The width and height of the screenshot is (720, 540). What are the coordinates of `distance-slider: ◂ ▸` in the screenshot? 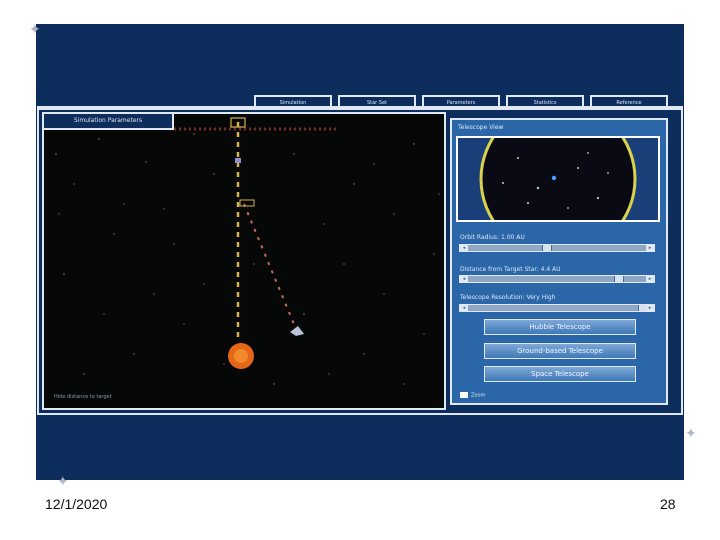 It's located at (557, 279).